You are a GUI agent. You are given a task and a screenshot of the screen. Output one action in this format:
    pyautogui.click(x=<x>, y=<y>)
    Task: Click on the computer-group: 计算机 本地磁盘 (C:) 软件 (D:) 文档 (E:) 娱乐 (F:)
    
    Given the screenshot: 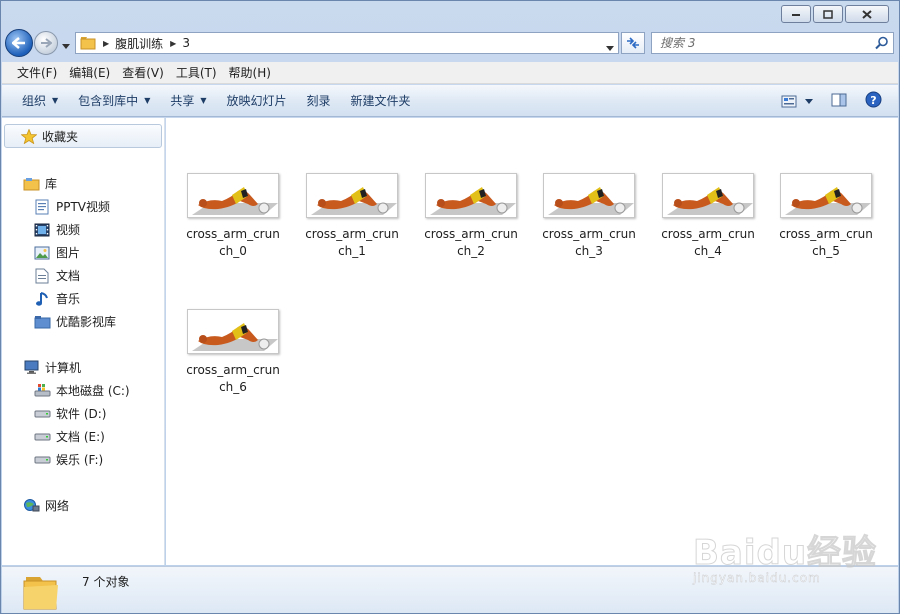 What is the action you would take?
    pyautogui.click(x=83, y=413)
    